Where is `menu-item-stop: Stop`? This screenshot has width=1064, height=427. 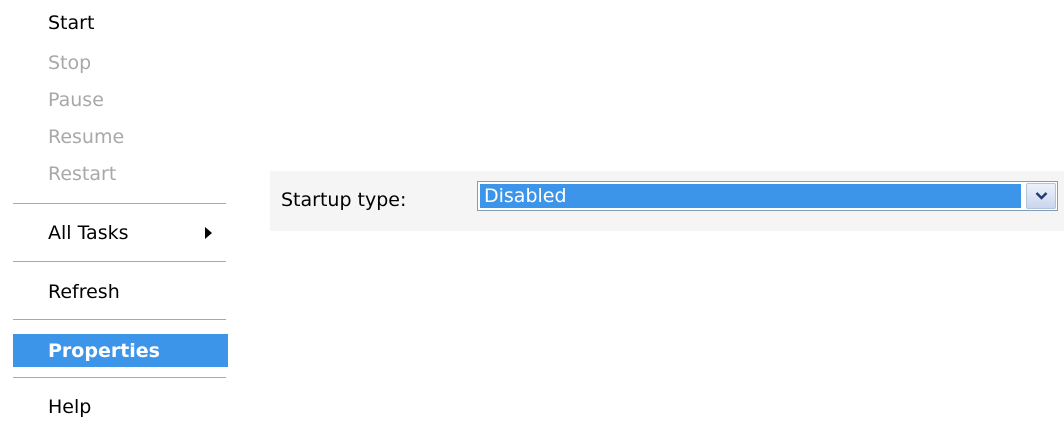
menu-item-stop: Stop is located at coordinates (70, 63).